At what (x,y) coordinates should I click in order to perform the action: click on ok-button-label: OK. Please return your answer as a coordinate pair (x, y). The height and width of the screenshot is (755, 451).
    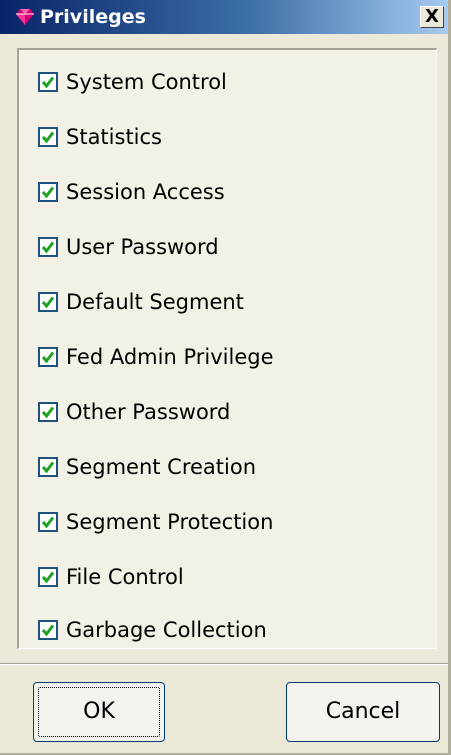
    Looking at the image, I should click on (99, 711).